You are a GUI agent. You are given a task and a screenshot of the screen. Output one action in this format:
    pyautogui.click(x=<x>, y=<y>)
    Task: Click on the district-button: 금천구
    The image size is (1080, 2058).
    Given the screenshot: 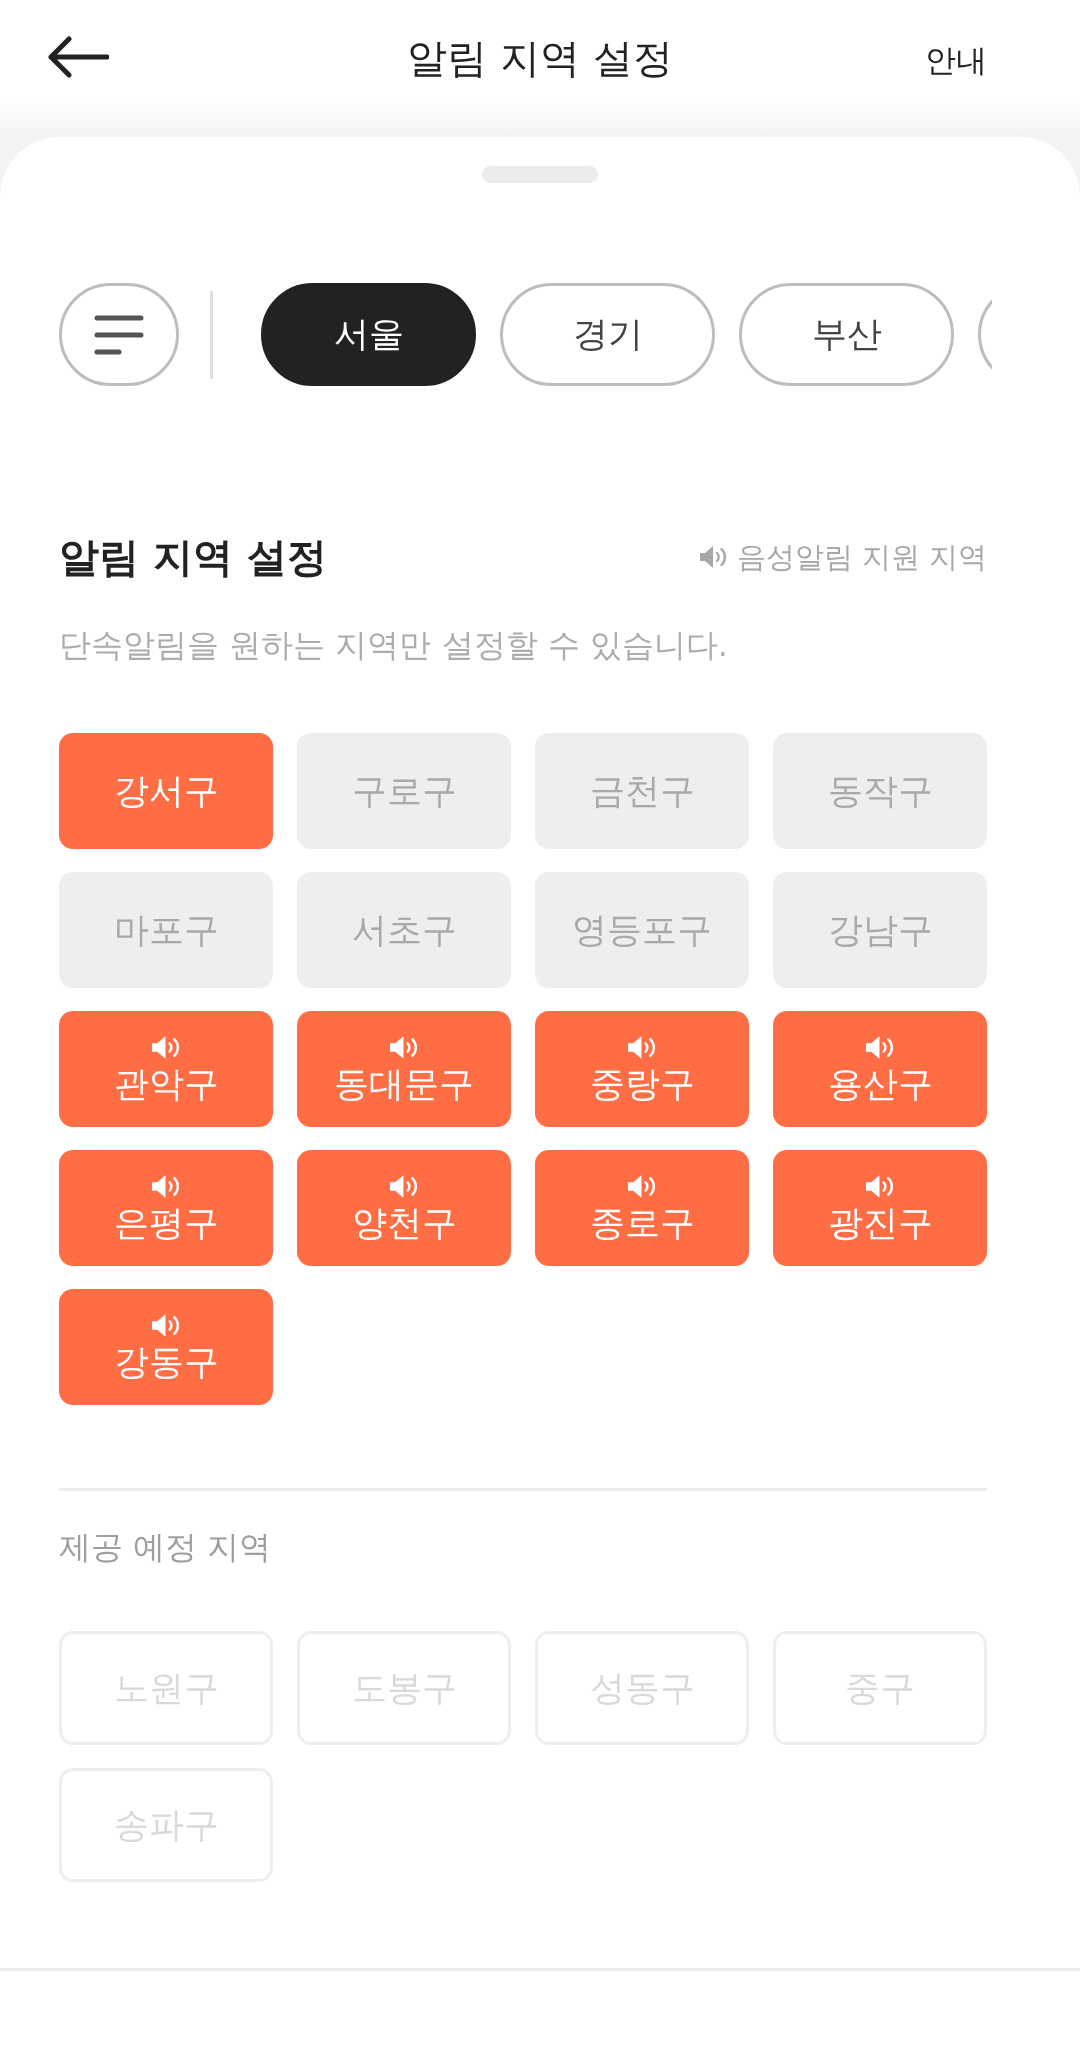 What is the action you would take?
    pyautogui.click(x=642, y=791)
    